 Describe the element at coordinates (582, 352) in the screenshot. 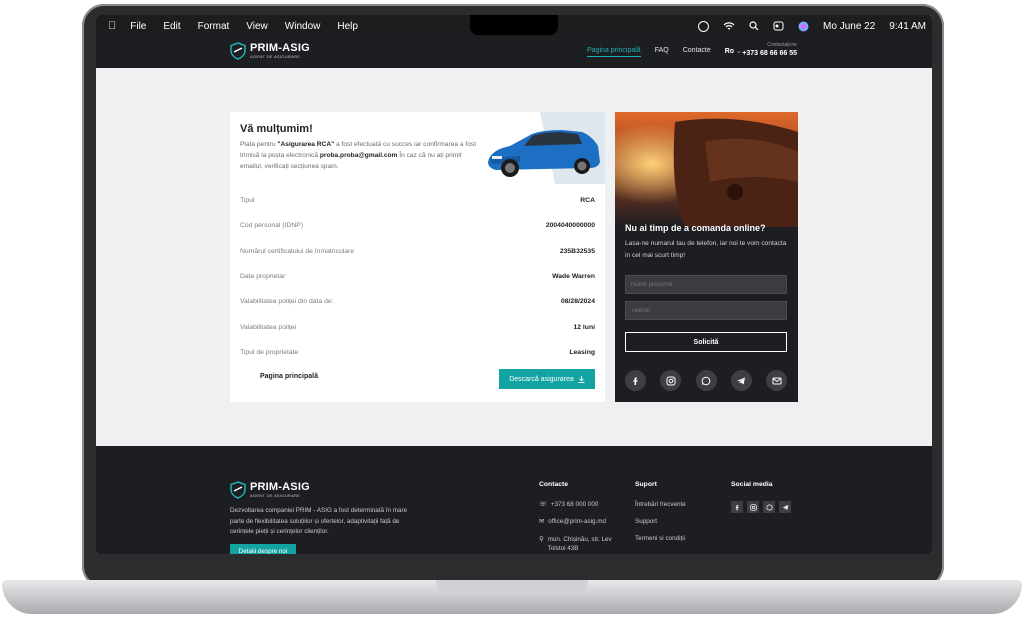

I see `detail-value: Leasing` at that location.